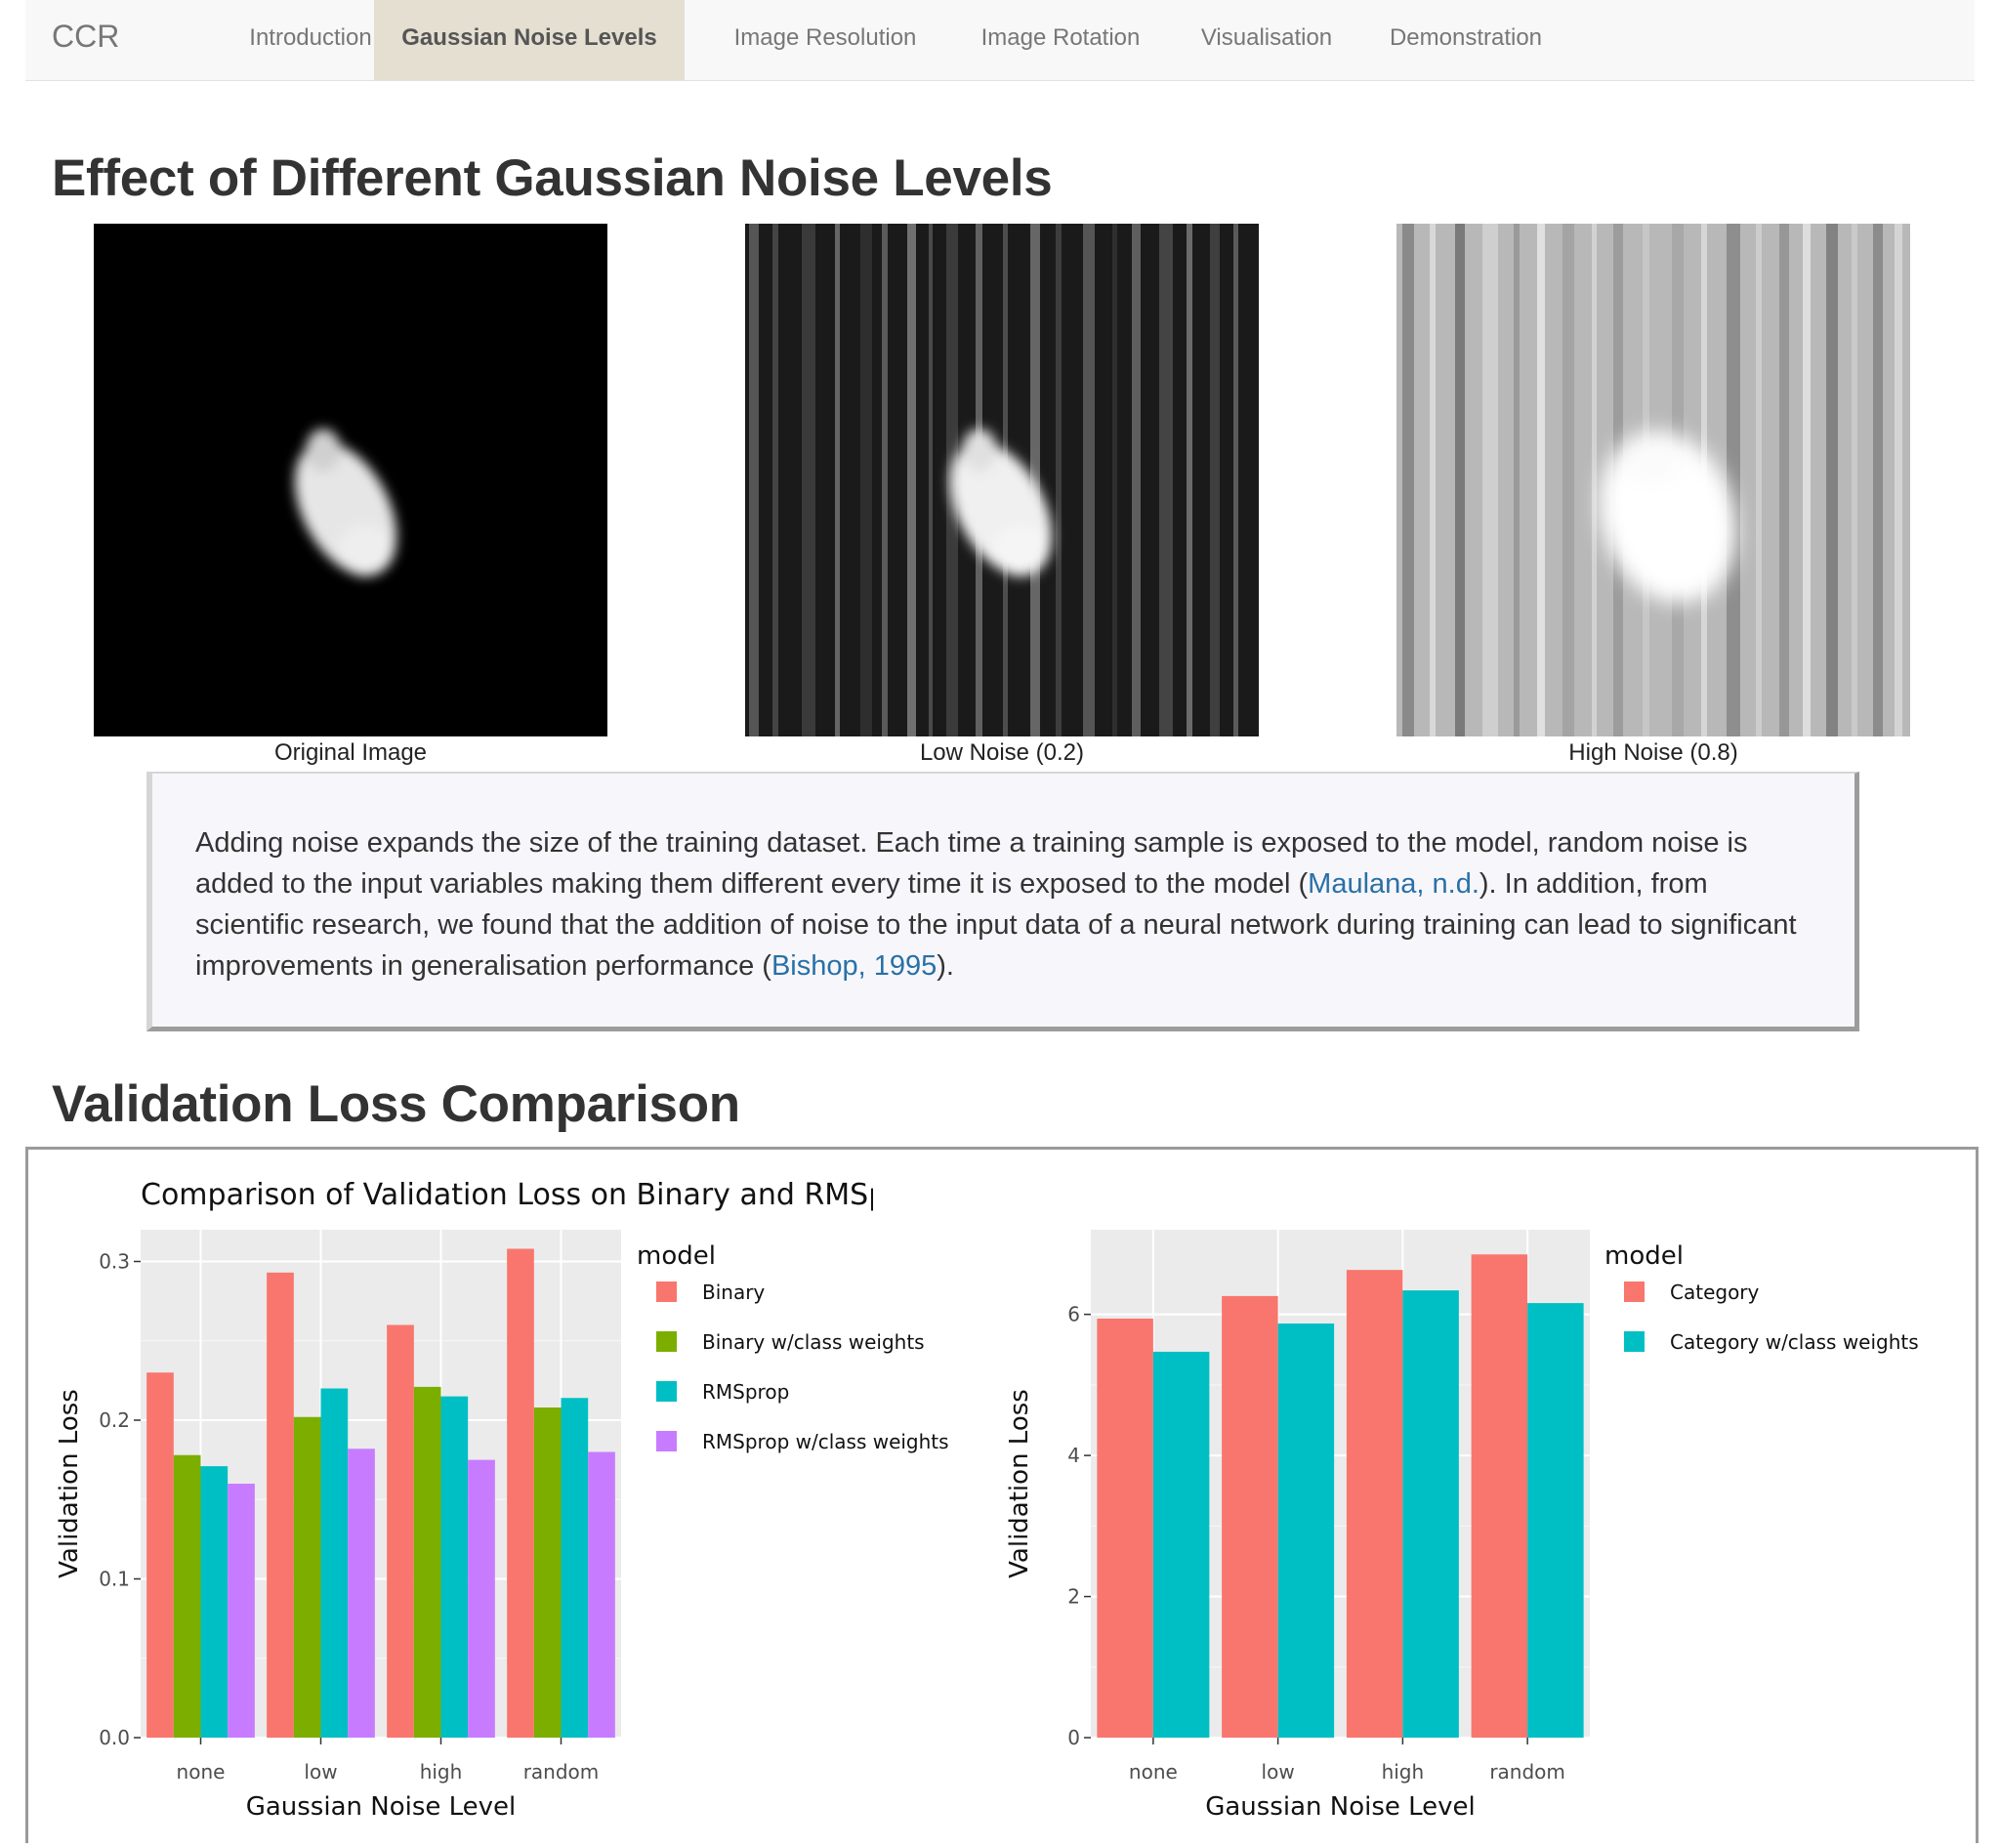  Describe the element at coordinates (745, 1392) in the screenshot. I see `chart1-legend-label-2: RMSprop` at that location.